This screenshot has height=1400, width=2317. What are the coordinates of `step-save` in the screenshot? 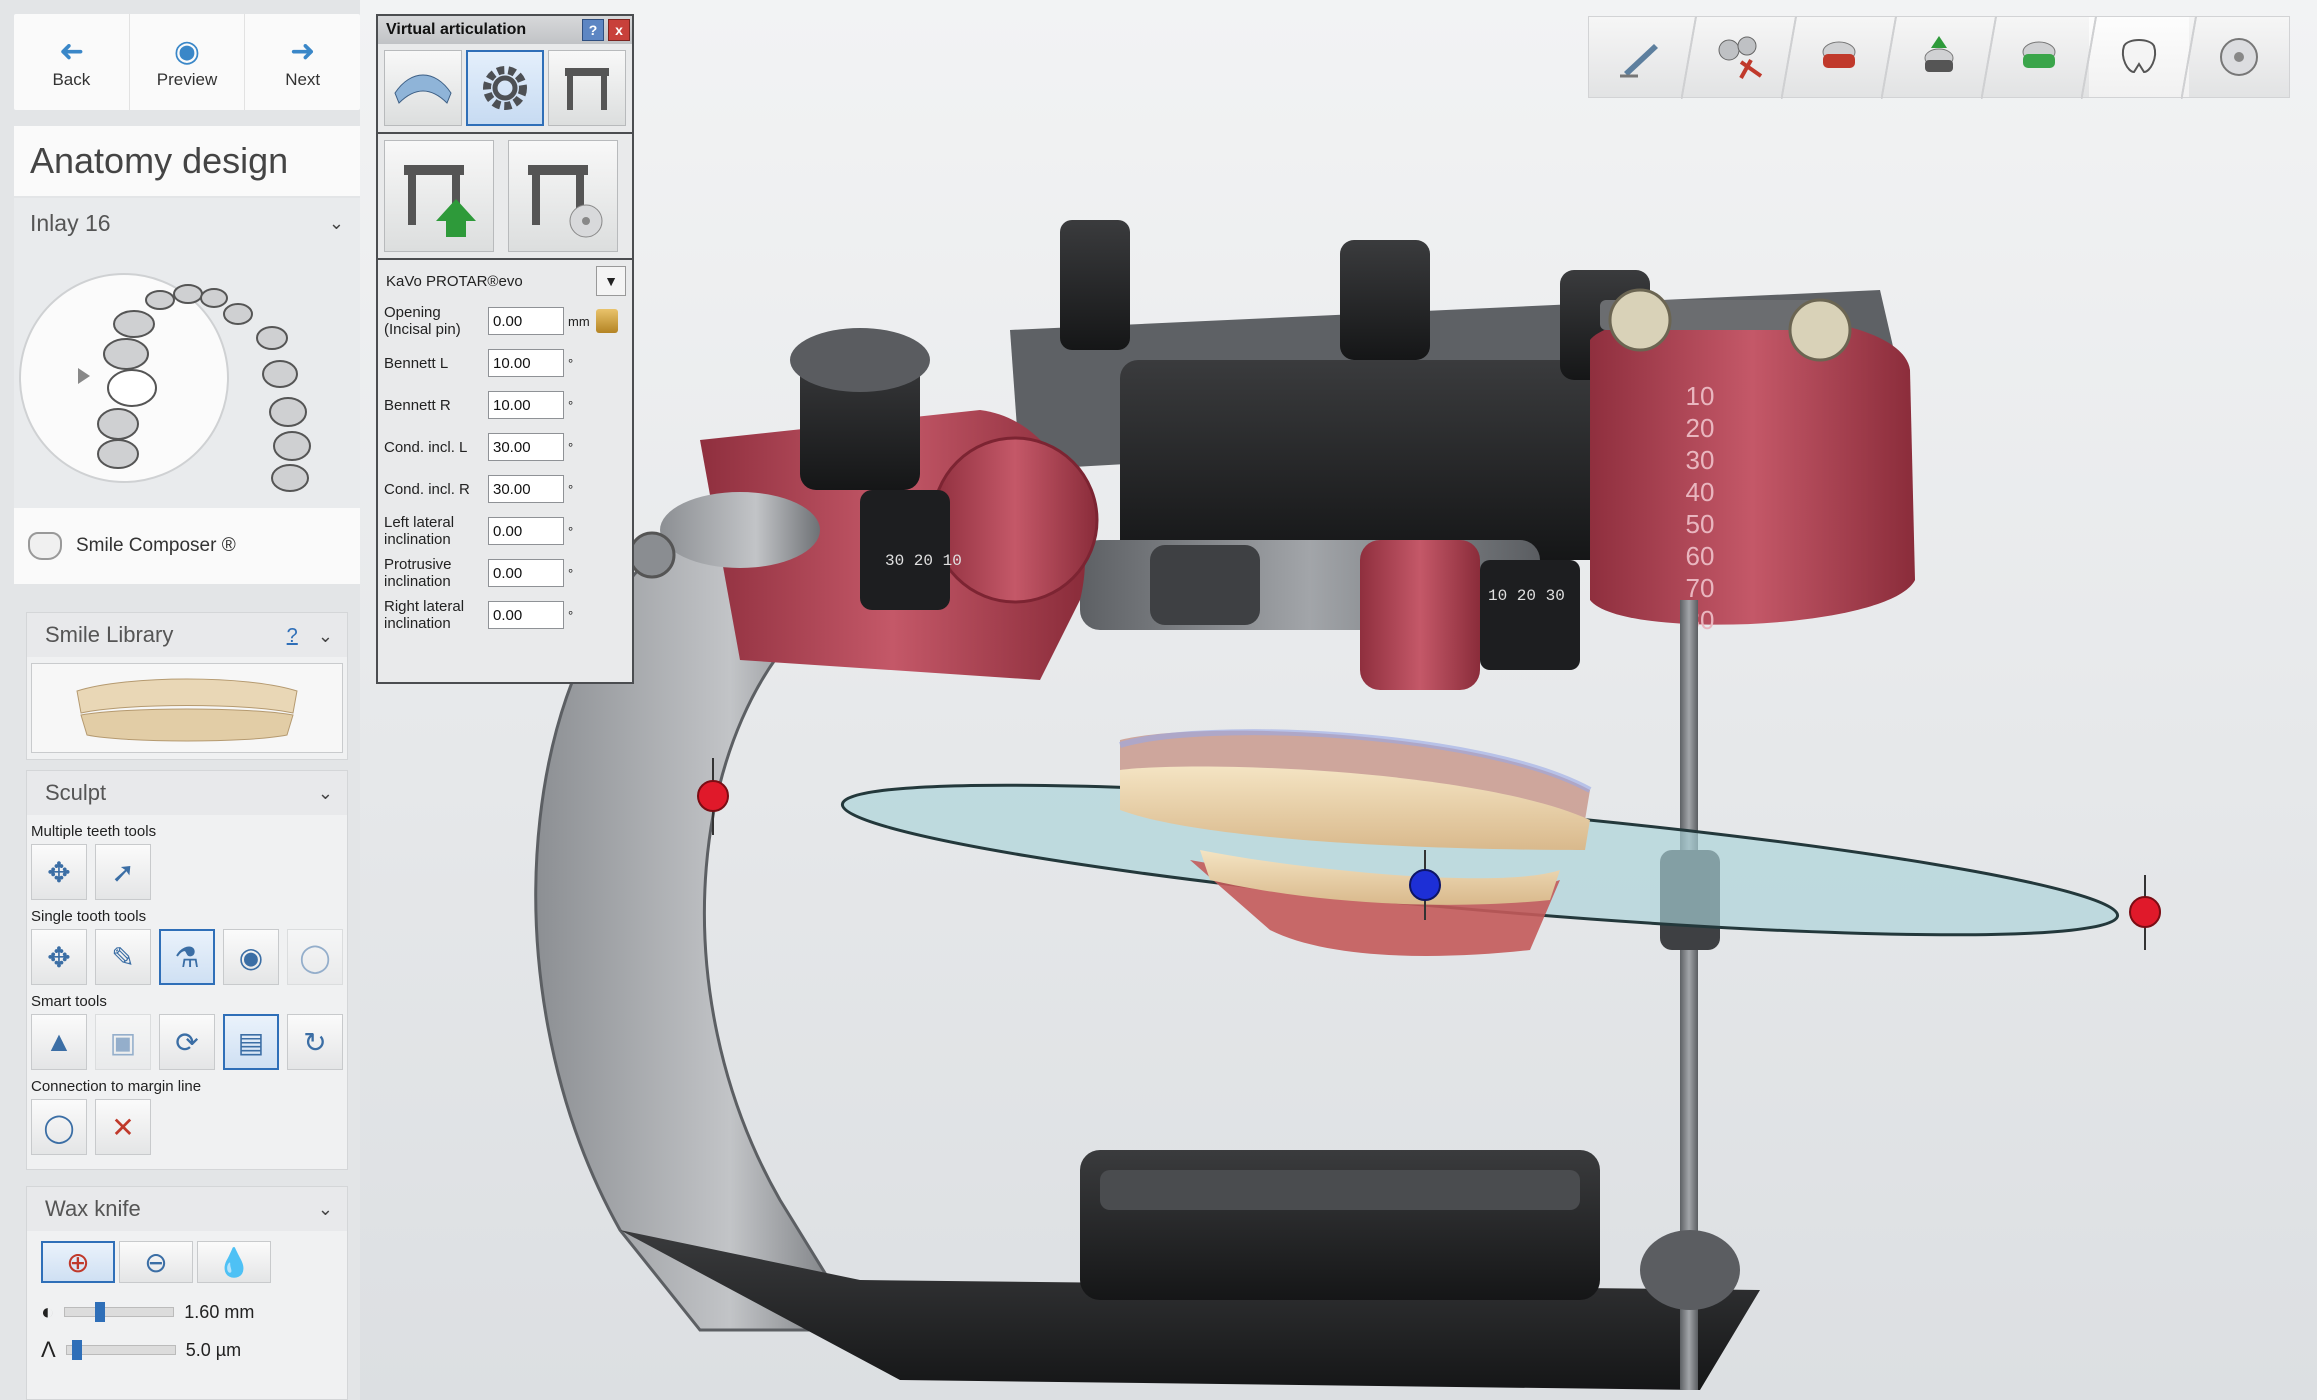 It's located at (2239, 57).